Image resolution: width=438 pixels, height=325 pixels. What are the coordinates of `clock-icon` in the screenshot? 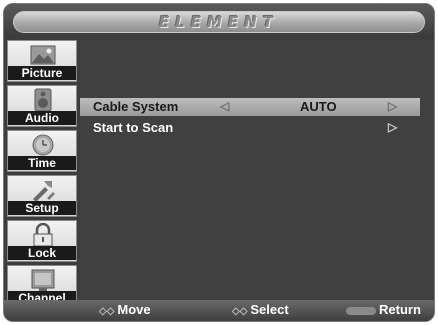 It's located at (43, 145).